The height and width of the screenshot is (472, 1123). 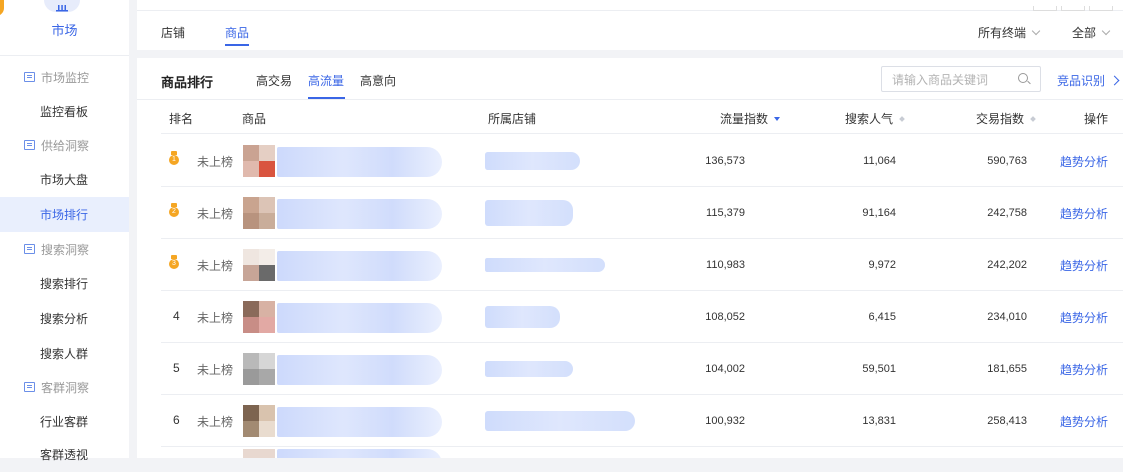 I want to click on column-header-search: 搜索人气, so click(x=875, y=118).